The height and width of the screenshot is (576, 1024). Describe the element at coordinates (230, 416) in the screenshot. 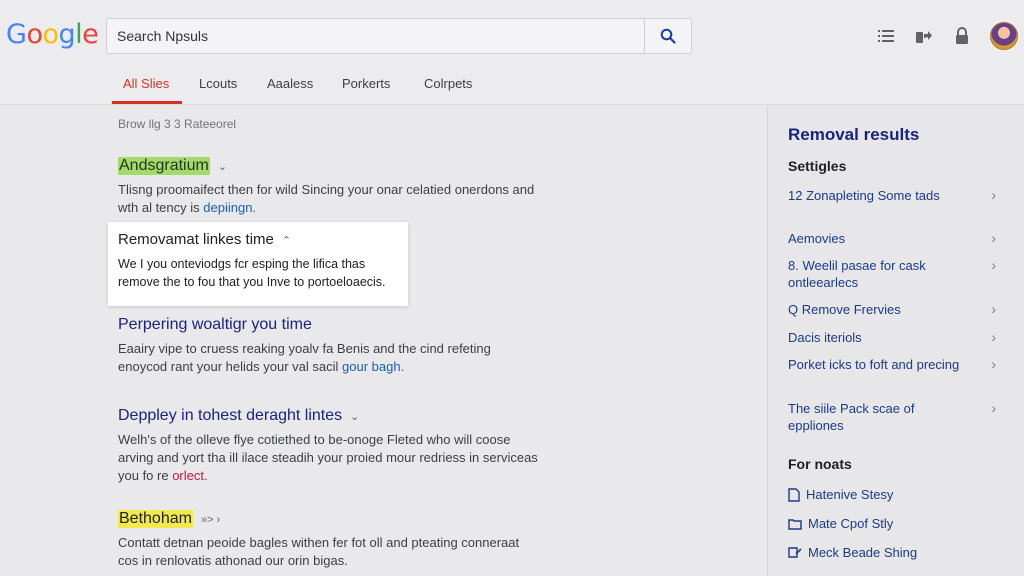

I see `result-title: Deppley in tohest deraght lintes` at that location.